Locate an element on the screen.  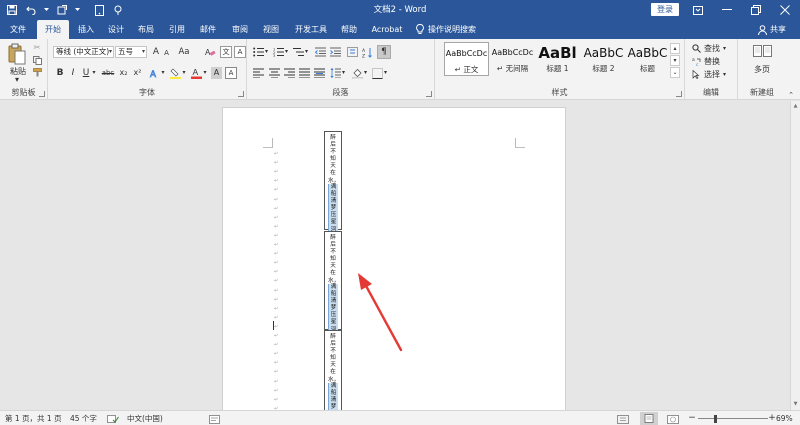
copy-icon is located at coordinates (37, 60).